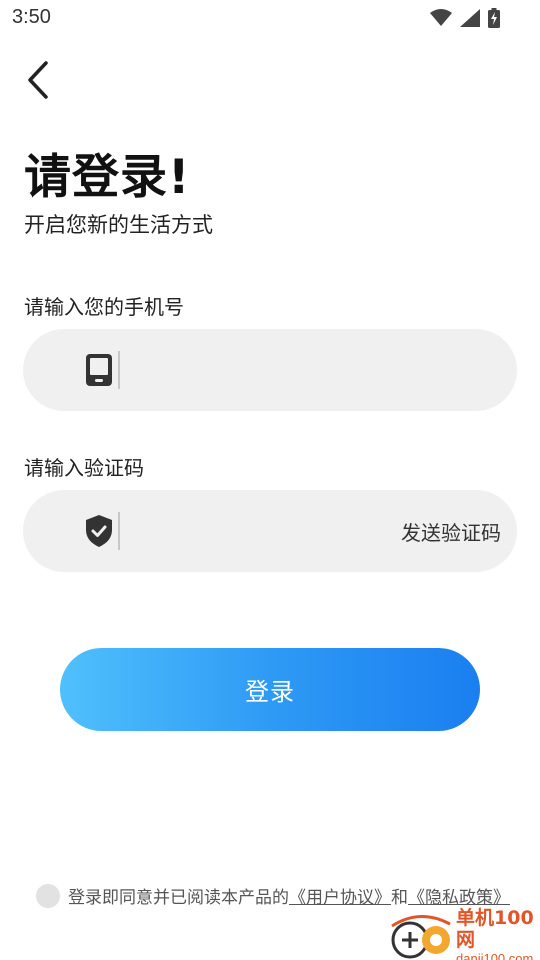 Image resolution: width=540 pixels, height=960 pixels. I want to click on code-field-label: 请输入验证码, so click(84, 468).